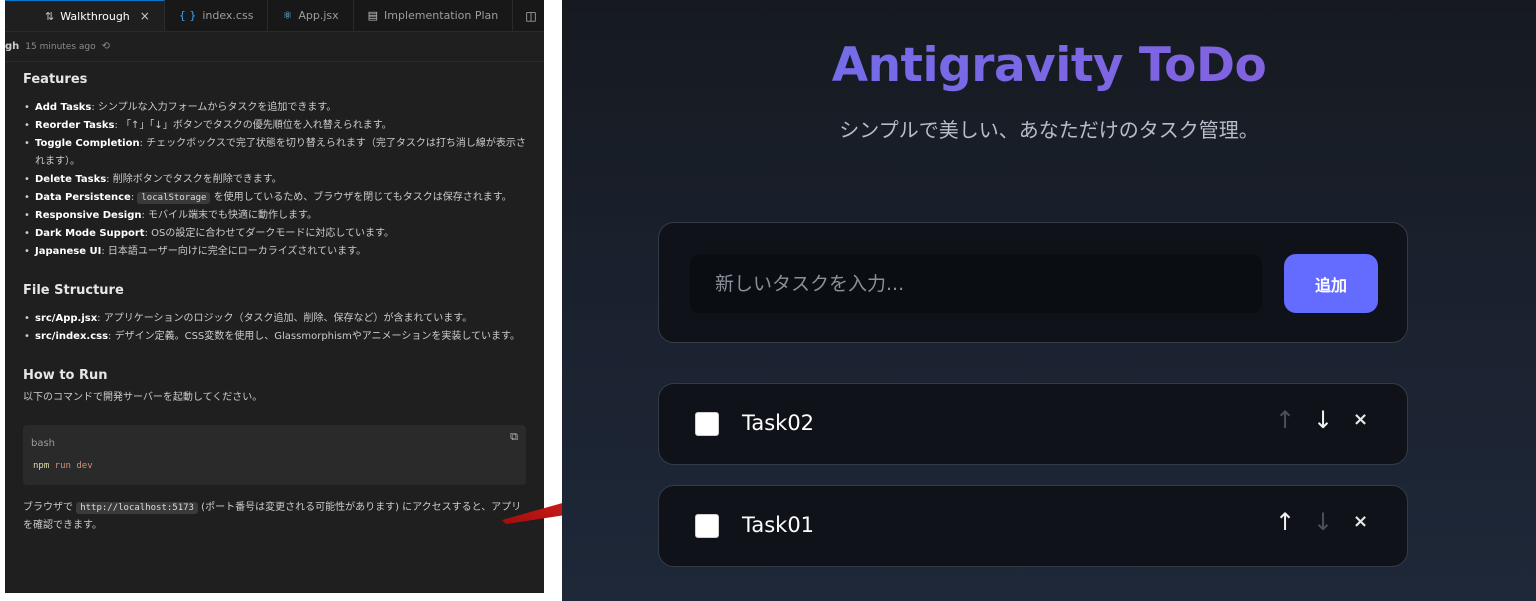  What do you see at coordinates (65, 375) in the screenshot?
I see `how-to-run-heading: How to Run` at bounding box center [65, 375].